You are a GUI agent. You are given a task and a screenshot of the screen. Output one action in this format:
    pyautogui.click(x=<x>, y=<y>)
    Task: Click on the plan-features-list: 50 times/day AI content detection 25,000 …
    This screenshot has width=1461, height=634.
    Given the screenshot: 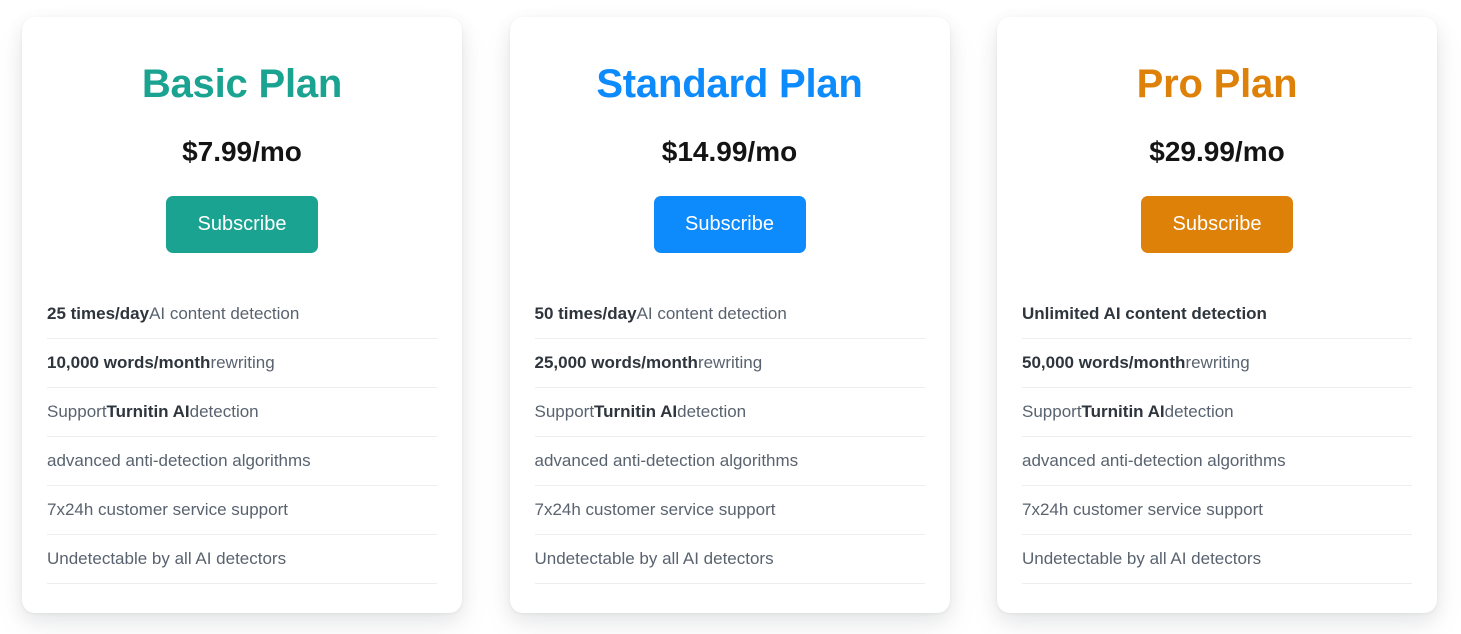 What is the action you would take?
    pyautogui.click(x=729, y=437)
    